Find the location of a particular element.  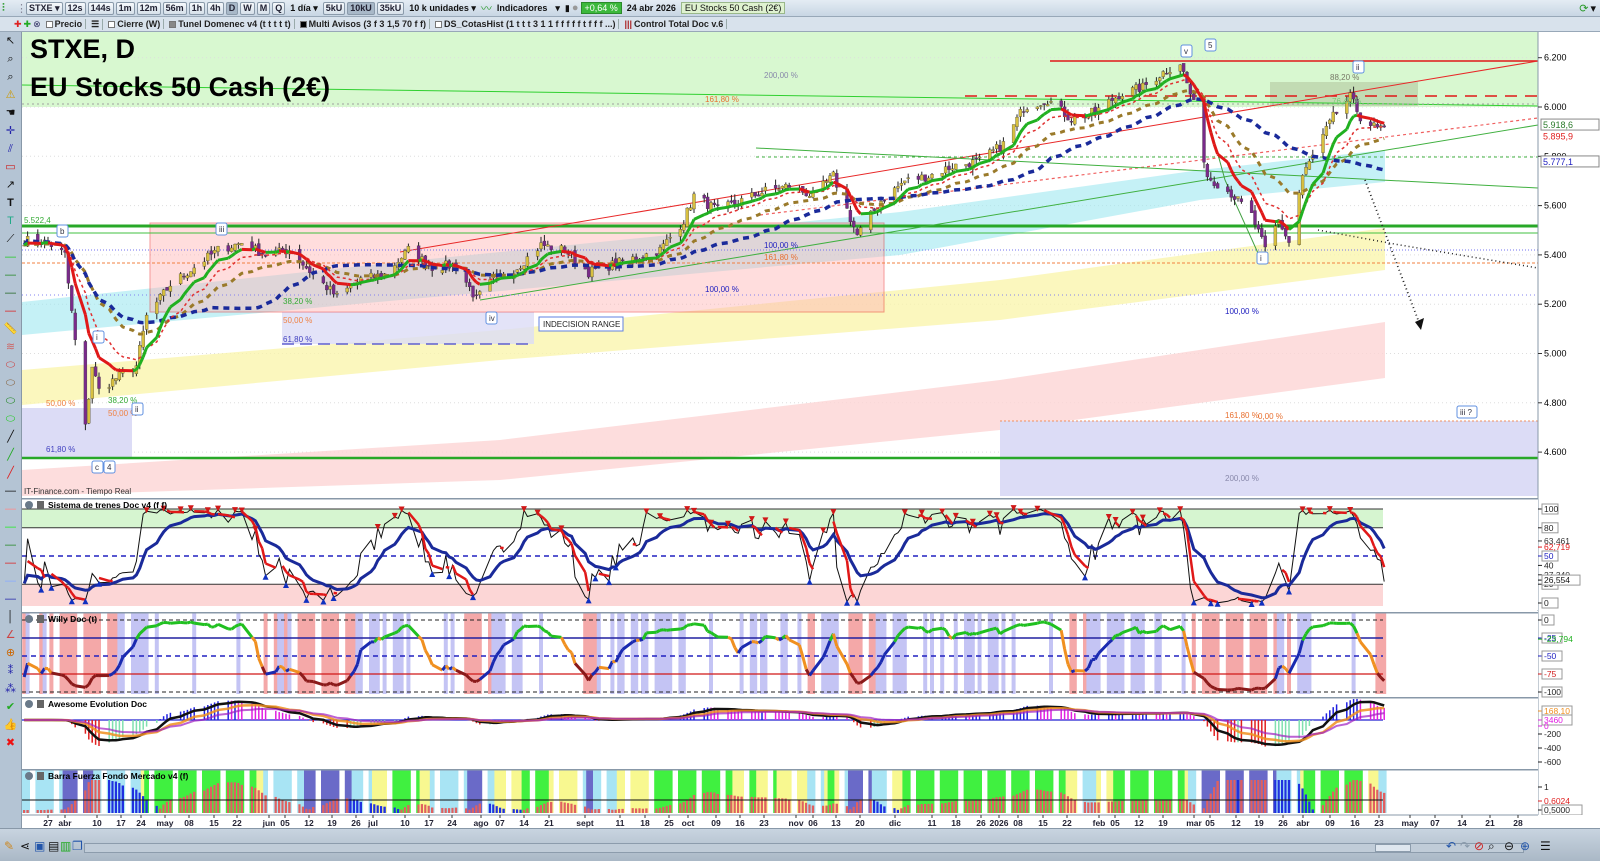

panel-color-icon is located at coordinates (40, 505).